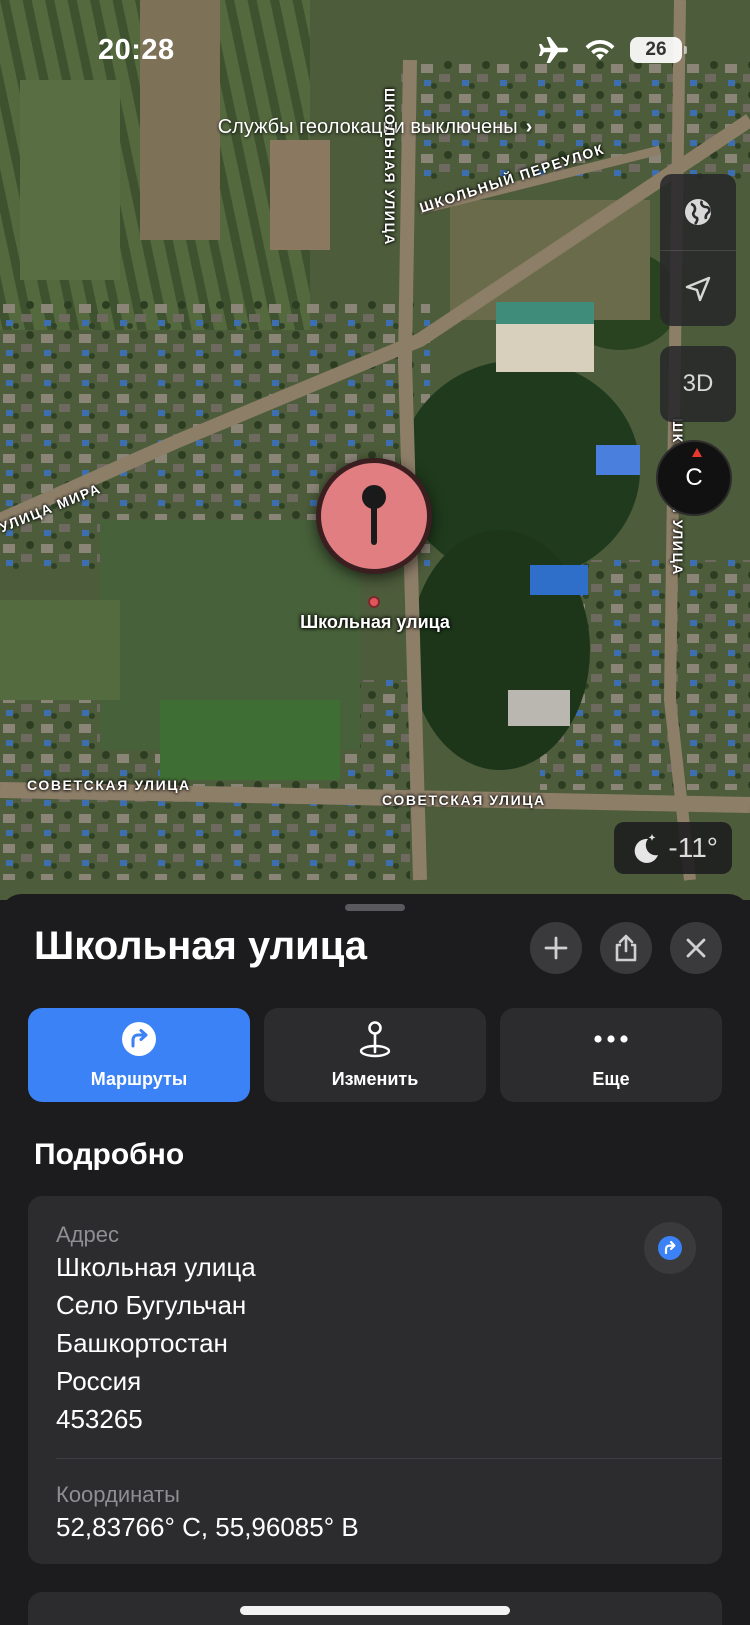 This screenshot has width=750, height=1625. I want to click on pin-label: Школьная улица, so click(375, 622).